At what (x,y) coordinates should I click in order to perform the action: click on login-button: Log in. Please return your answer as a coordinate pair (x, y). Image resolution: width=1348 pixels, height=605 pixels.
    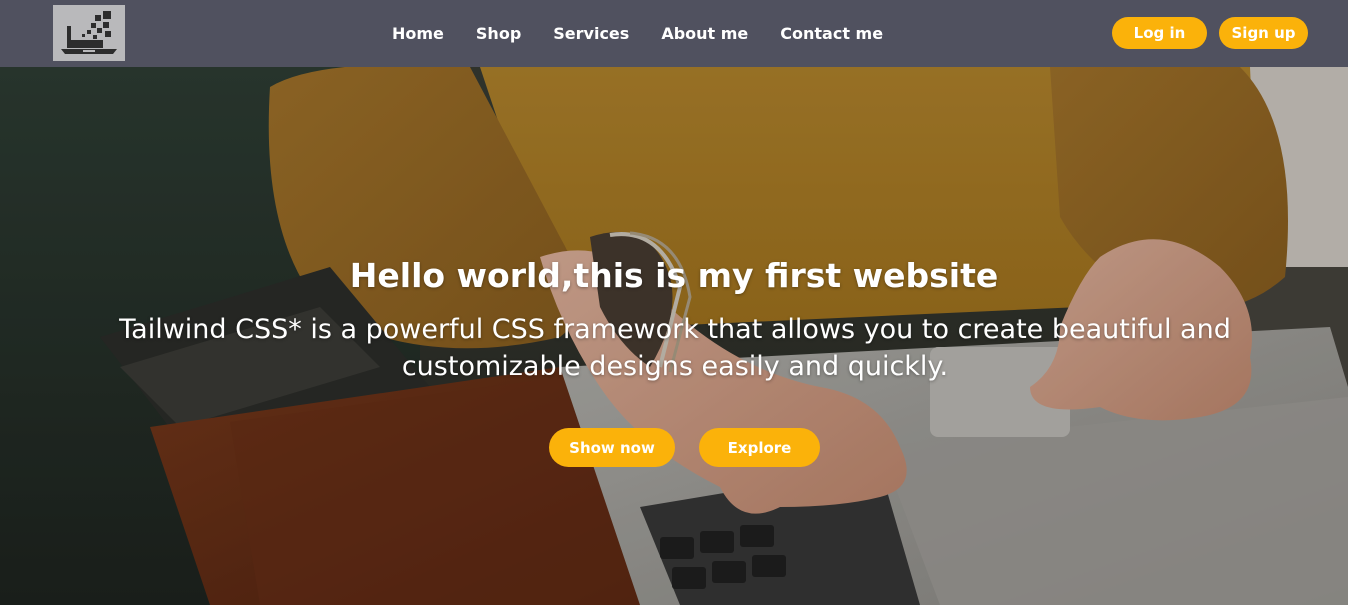
    Looking at the image, I should click on (1159, 33).